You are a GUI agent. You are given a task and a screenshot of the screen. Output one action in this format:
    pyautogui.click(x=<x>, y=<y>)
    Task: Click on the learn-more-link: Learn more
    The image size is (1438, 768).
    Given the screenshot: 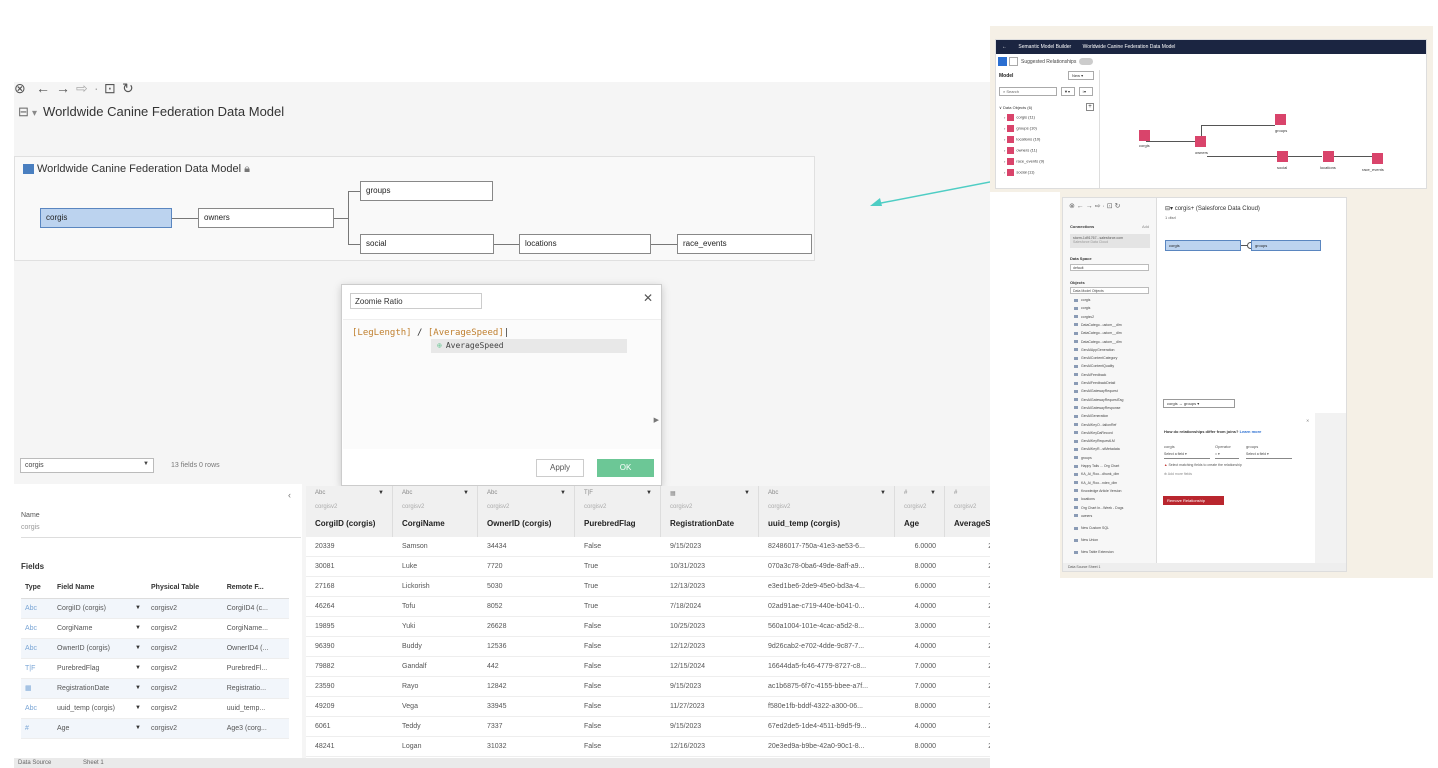 What is the action you would take?
    pyautogui.click(x=1251, y=431)
    